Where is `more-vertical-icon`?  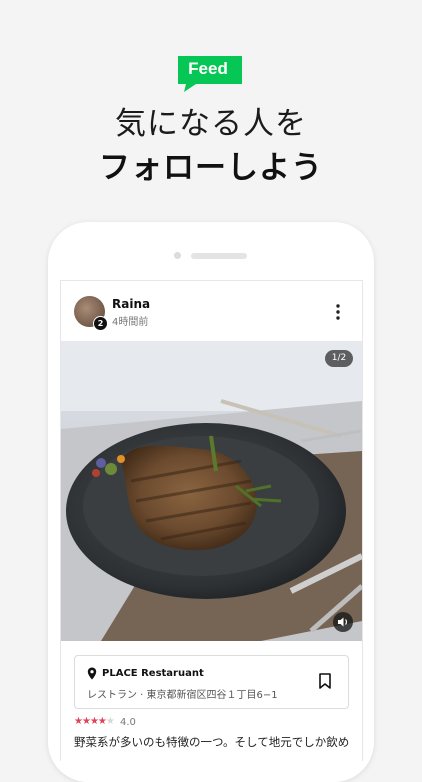
more-vertical-icon is located at coordinates (338, 312).